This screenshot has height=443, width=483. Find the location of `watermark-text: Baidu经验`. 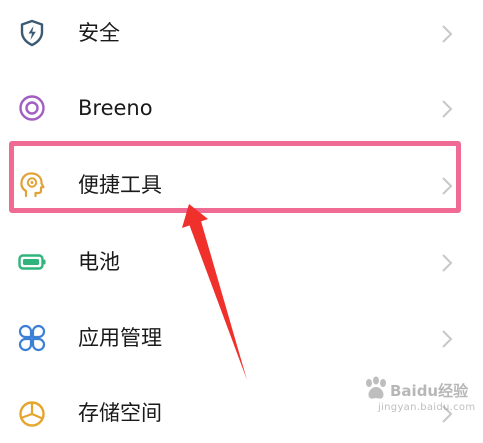

watermark-text: Baidu经验 is located at coordinates (429, 391).